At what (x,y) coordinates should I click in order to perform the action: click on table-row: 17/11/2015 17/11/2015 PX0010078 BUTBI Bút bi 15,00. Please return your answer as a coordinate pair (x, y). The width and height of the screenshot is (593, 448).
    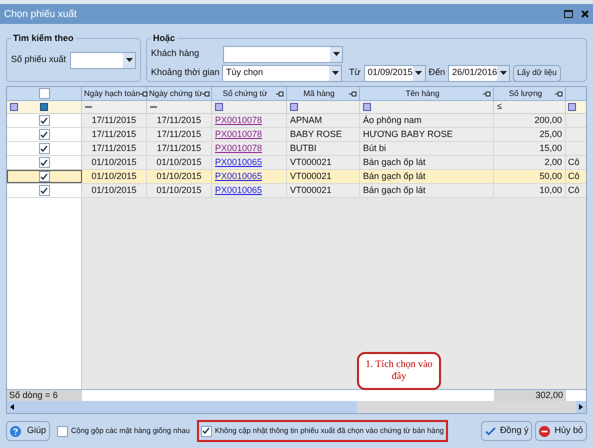
    Looking at the image, I should click on (296, 149).